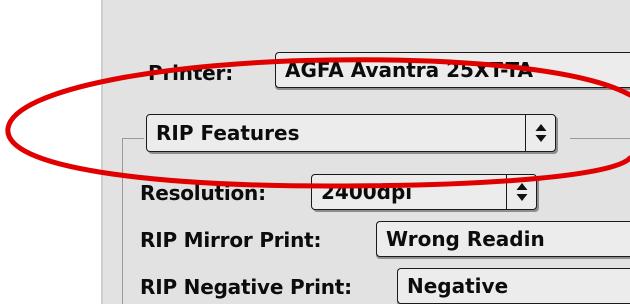  Describe the element at coordinates (367, 192) in the screenshot. I see `resolution-value: 2400dpi` at that location.